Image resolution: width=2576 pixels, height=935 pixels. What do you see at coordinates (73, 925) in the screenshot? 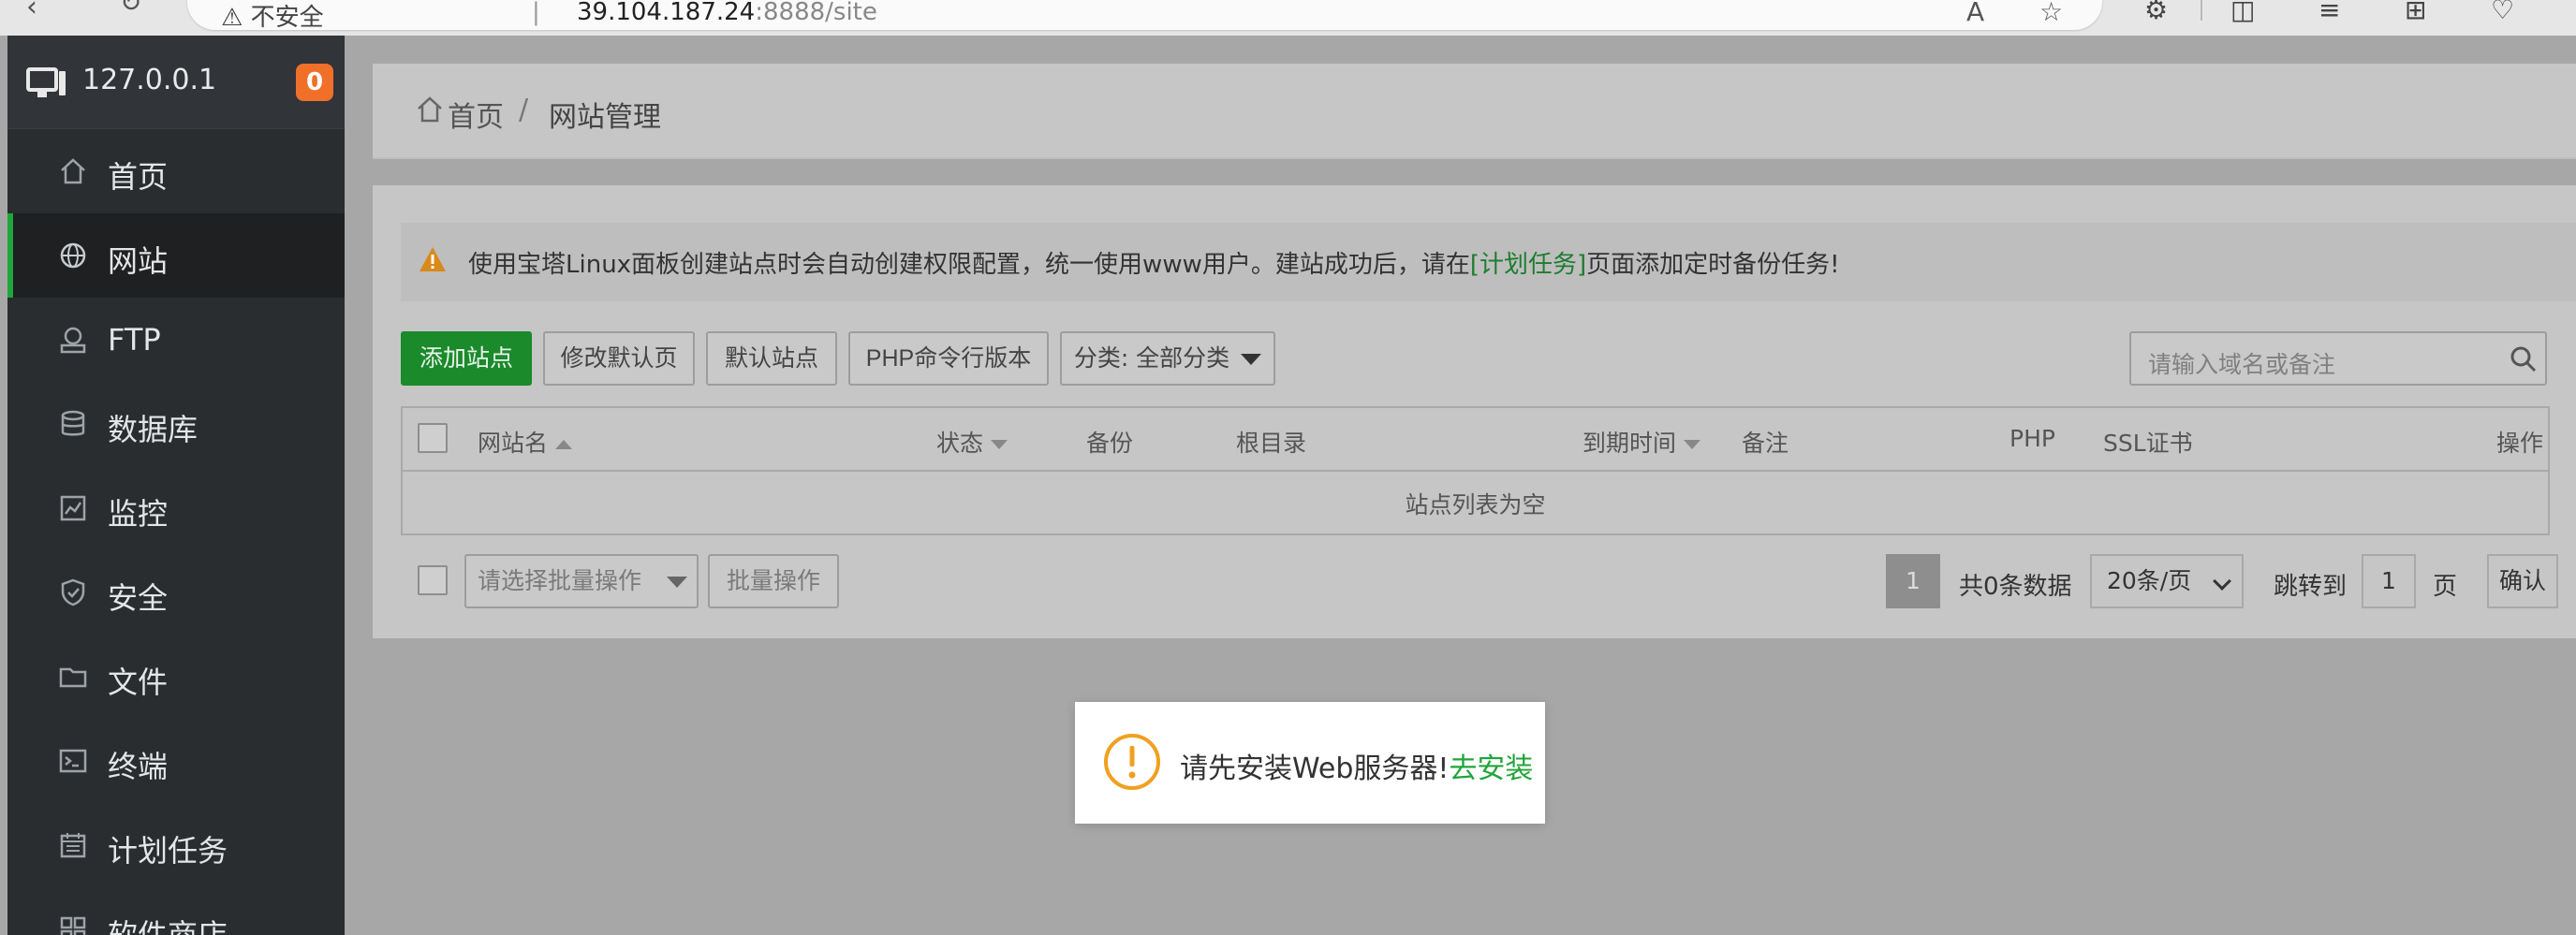
I see `apps-icon` at bounding box center [73, 925].